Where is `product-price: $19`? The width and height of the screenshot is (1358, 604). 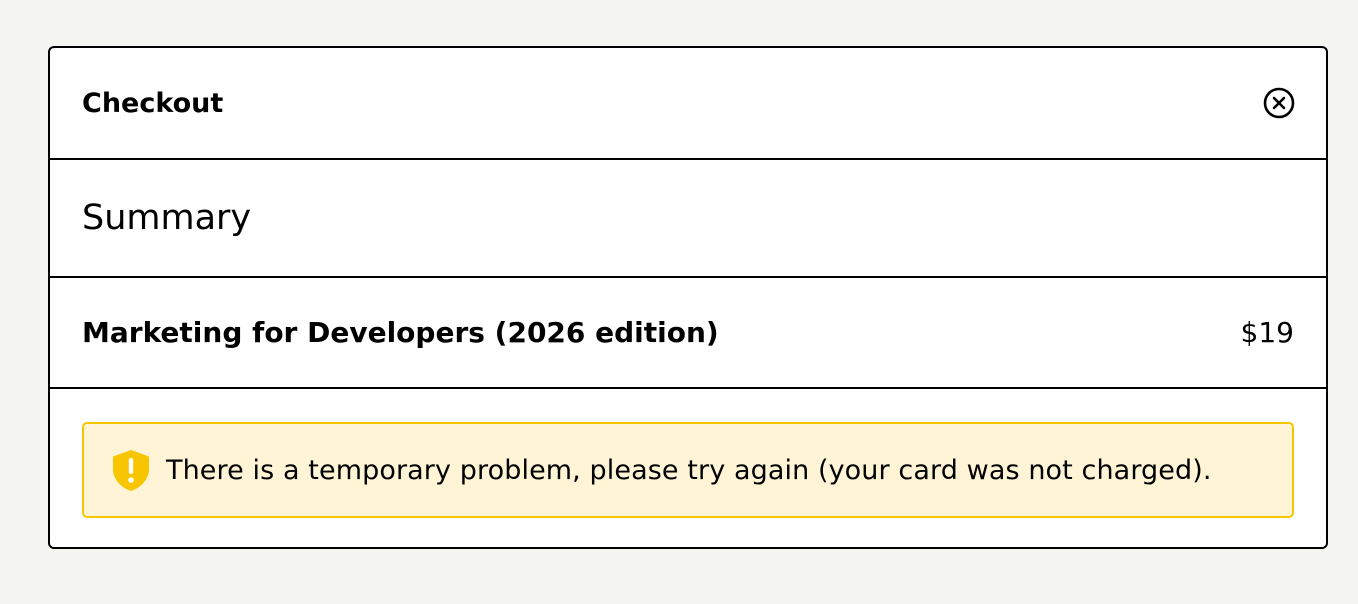
product-price: $19 is located at coordinates (1267, 332).